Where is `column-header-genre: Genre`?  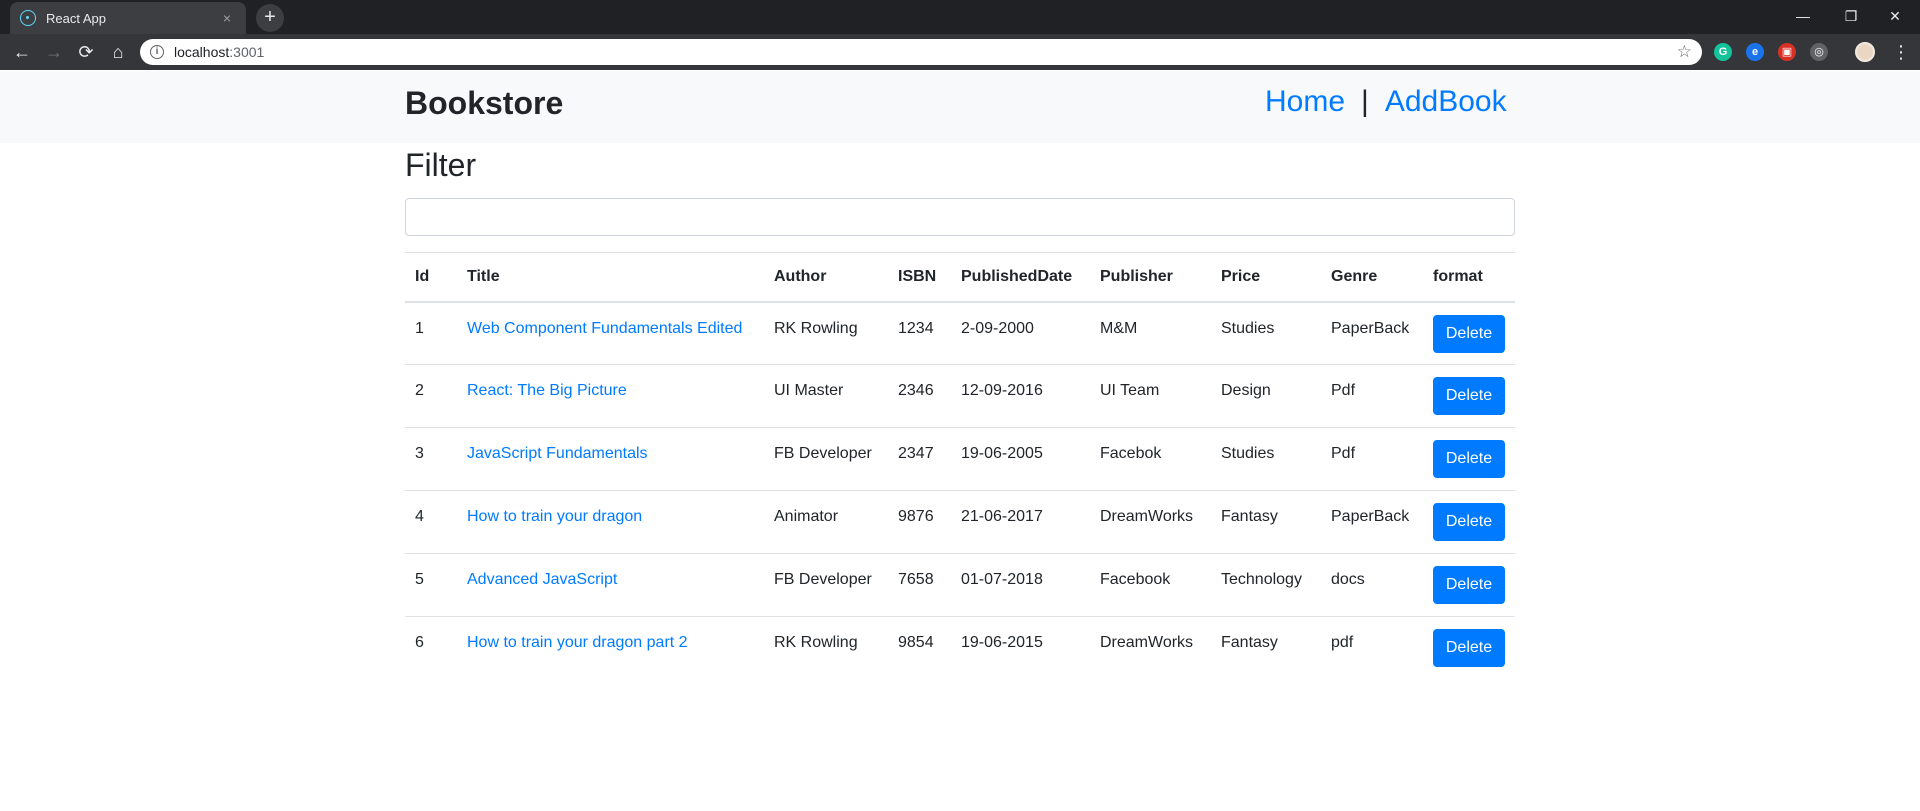 column-header-genre: Genre is located at coordinates (1372, 277).